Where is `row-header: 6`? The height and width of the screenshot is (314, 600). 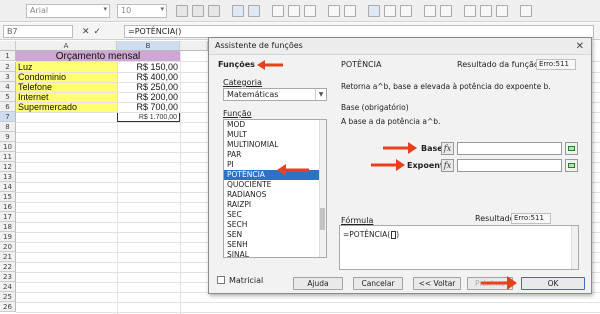 row-header: 6 is located at coordinates (8, 107).